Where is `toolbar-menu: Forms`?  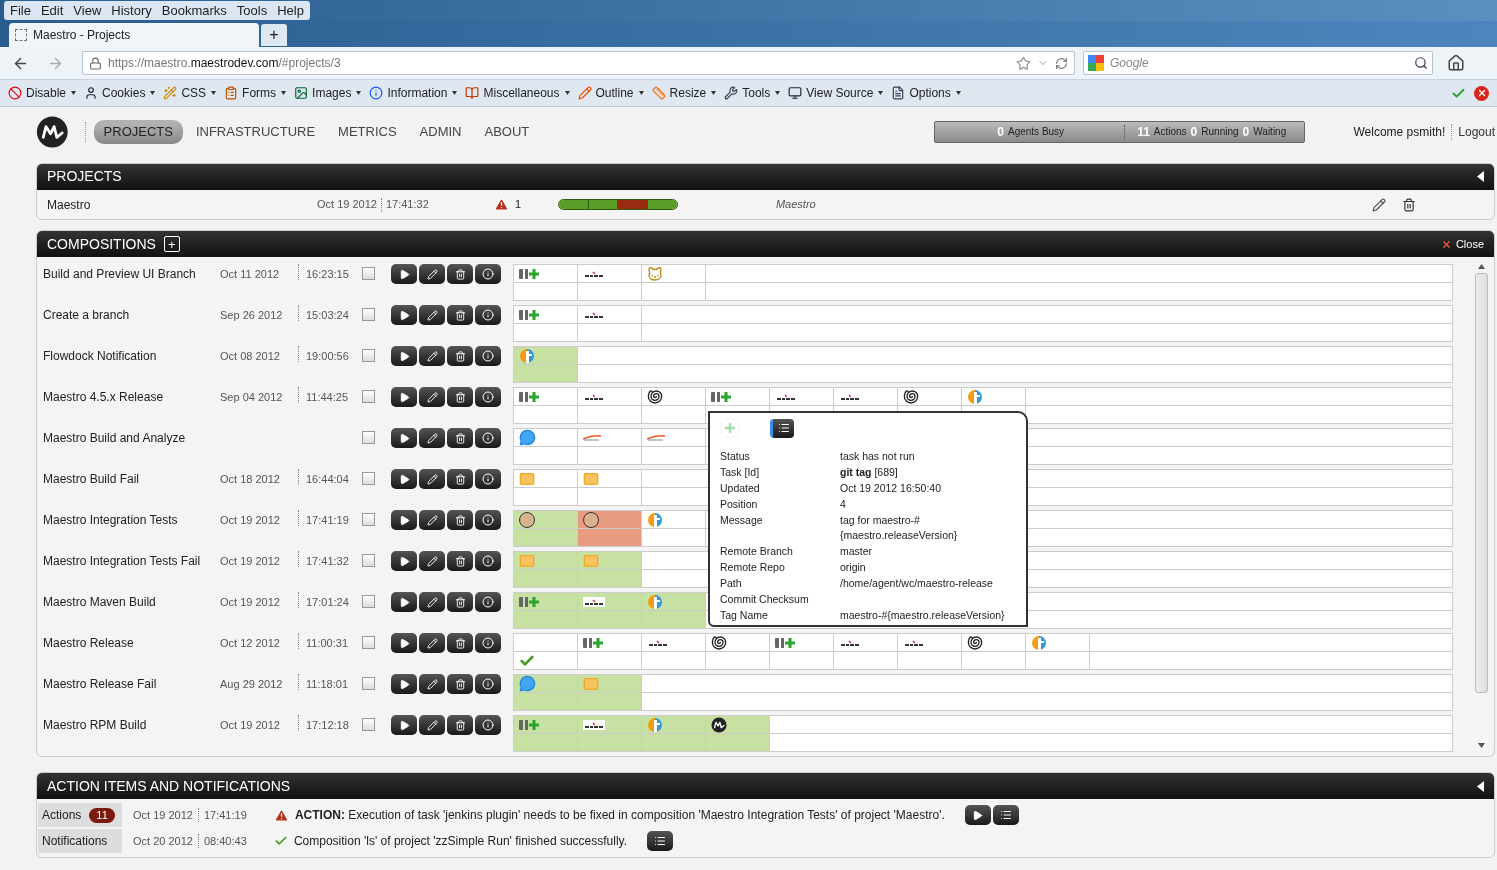 toolbar-menu: Forms is located at coordinates (255, 93).